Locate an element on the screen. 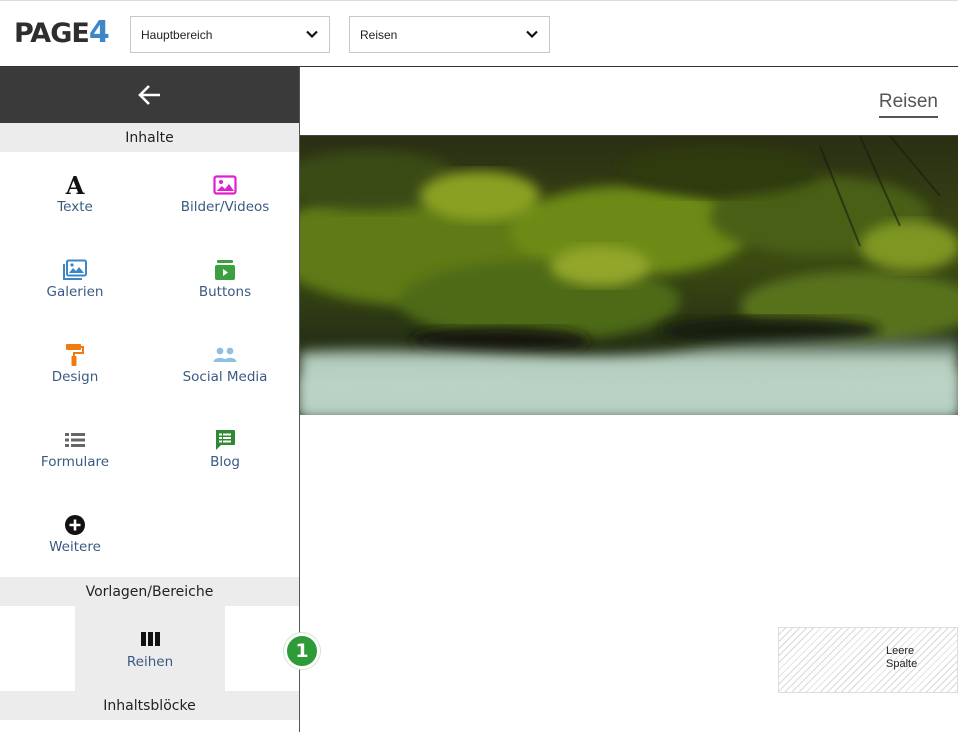 The image size is (958, 732). page4-logo: PAGE4 is located at coordinates (62, 32).